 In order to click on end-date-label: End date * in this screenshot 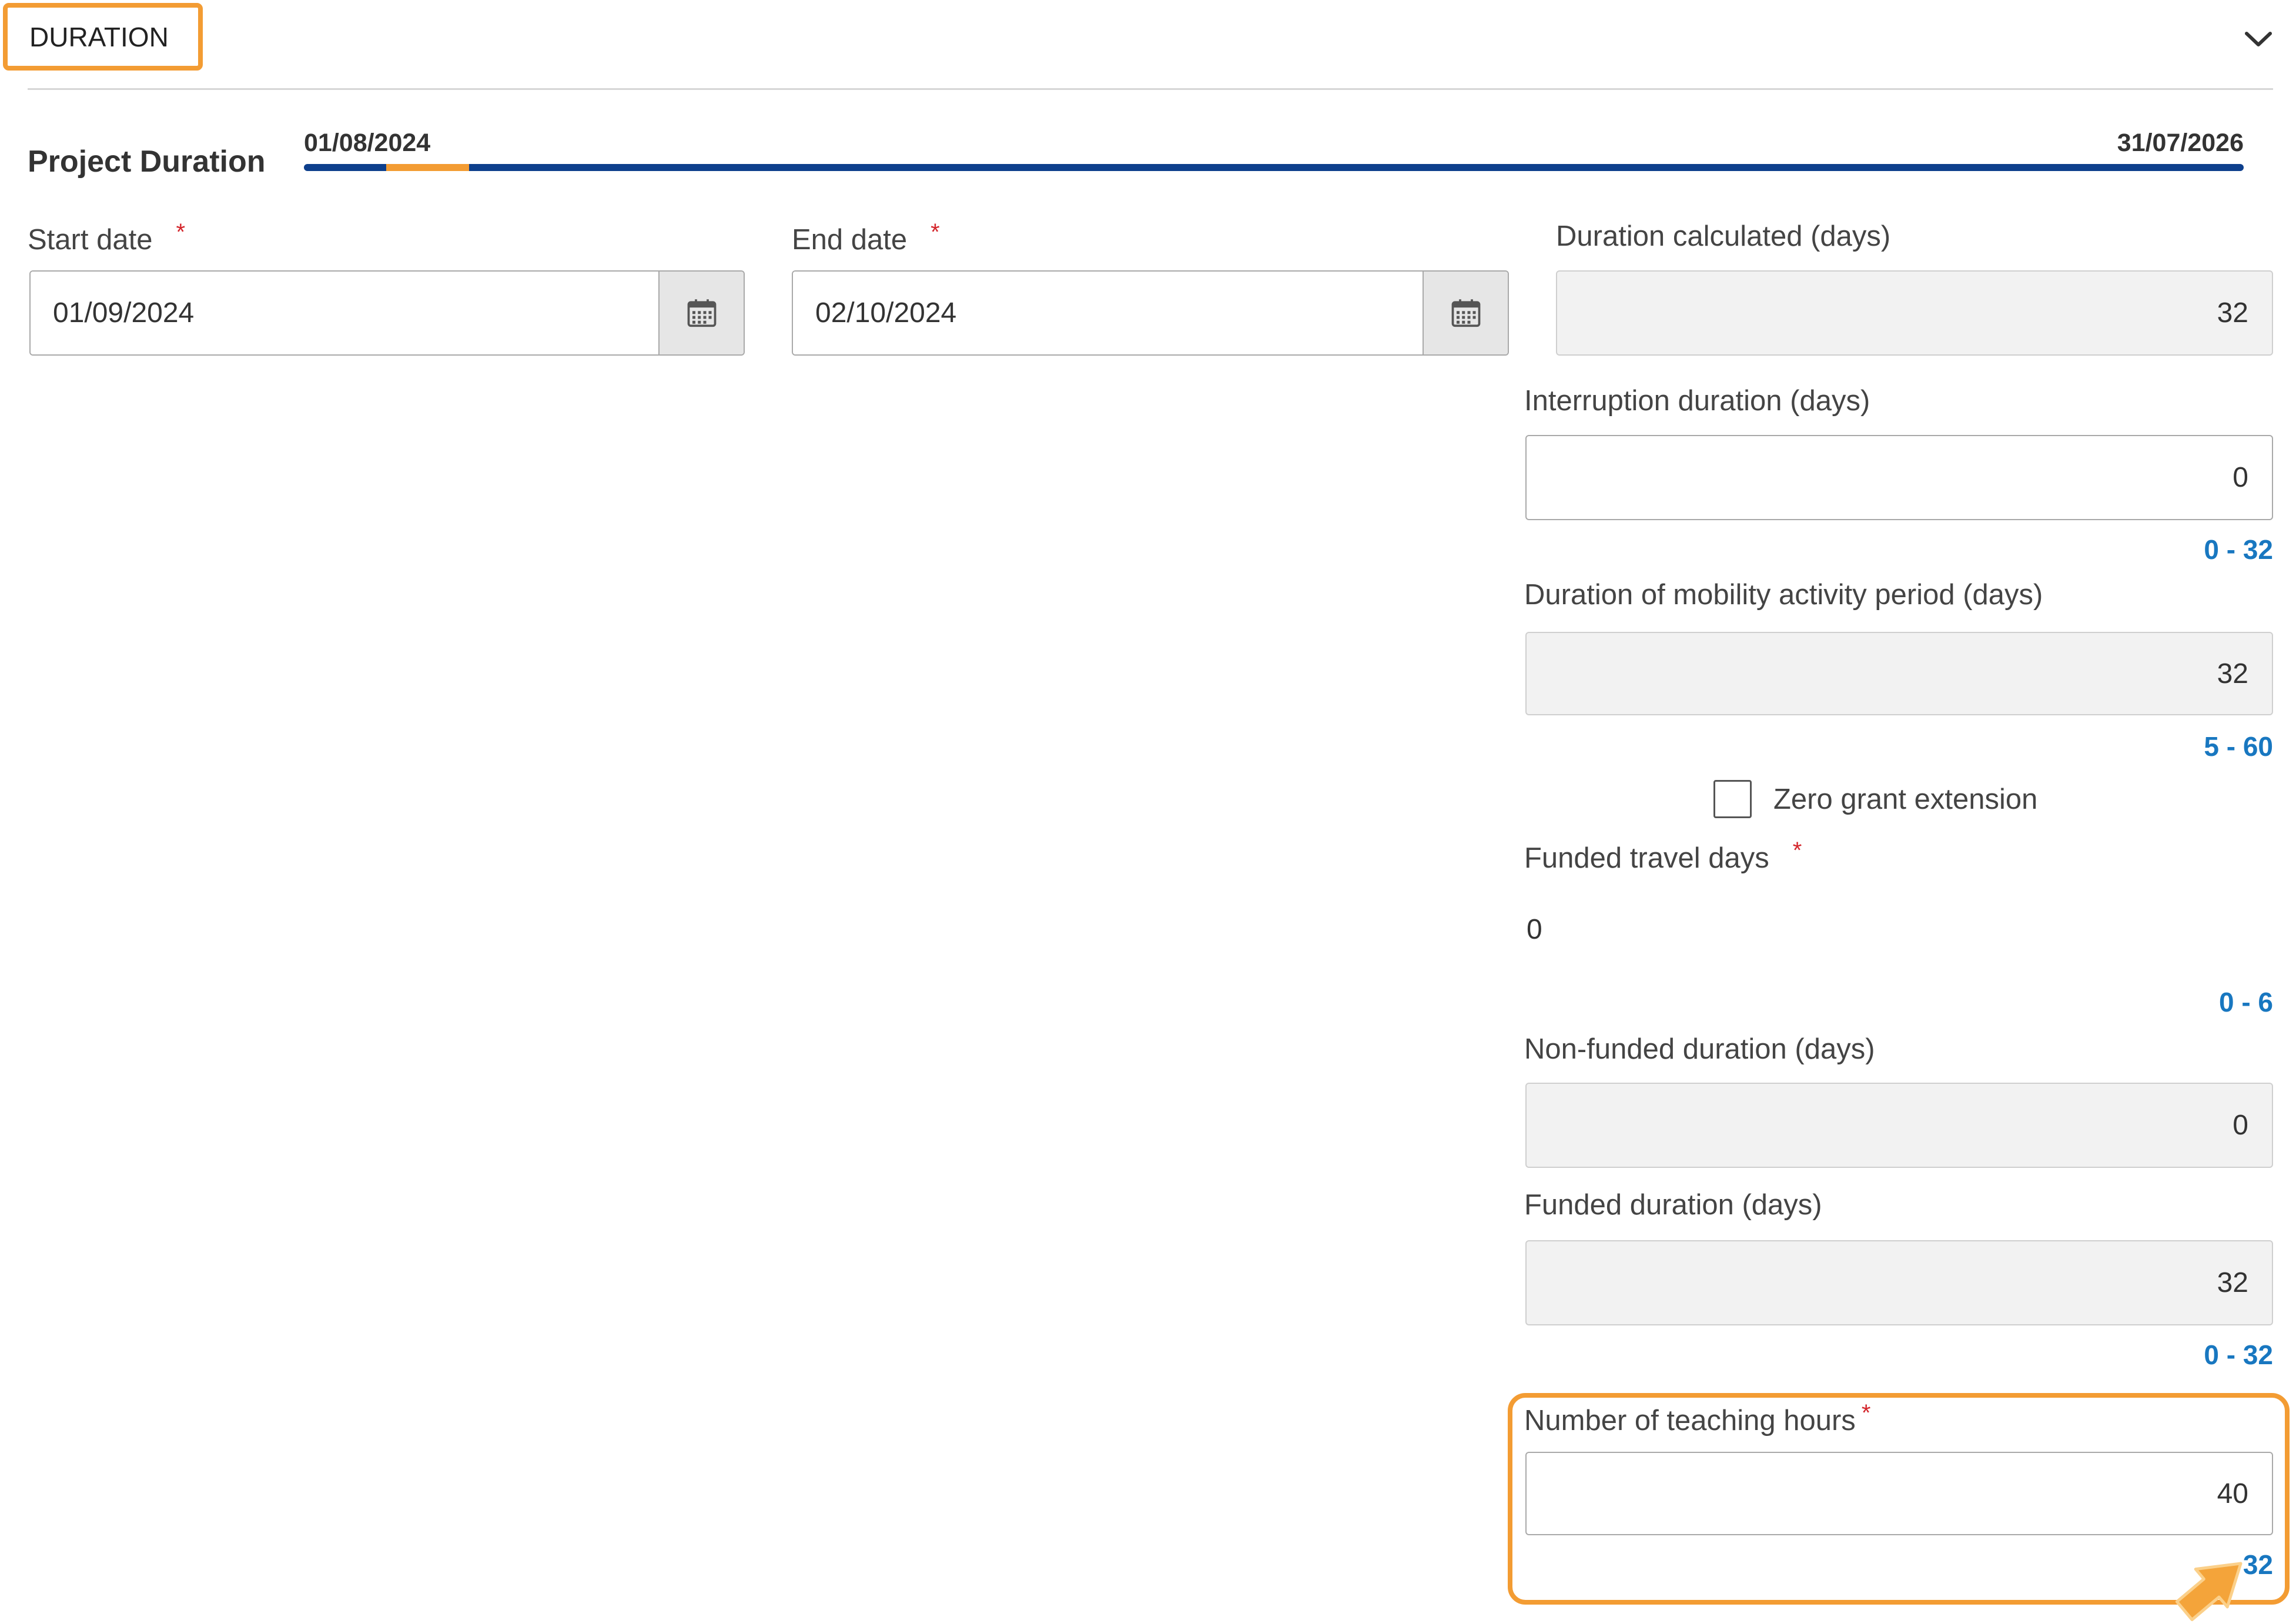, I will do `click(866, 239)`.